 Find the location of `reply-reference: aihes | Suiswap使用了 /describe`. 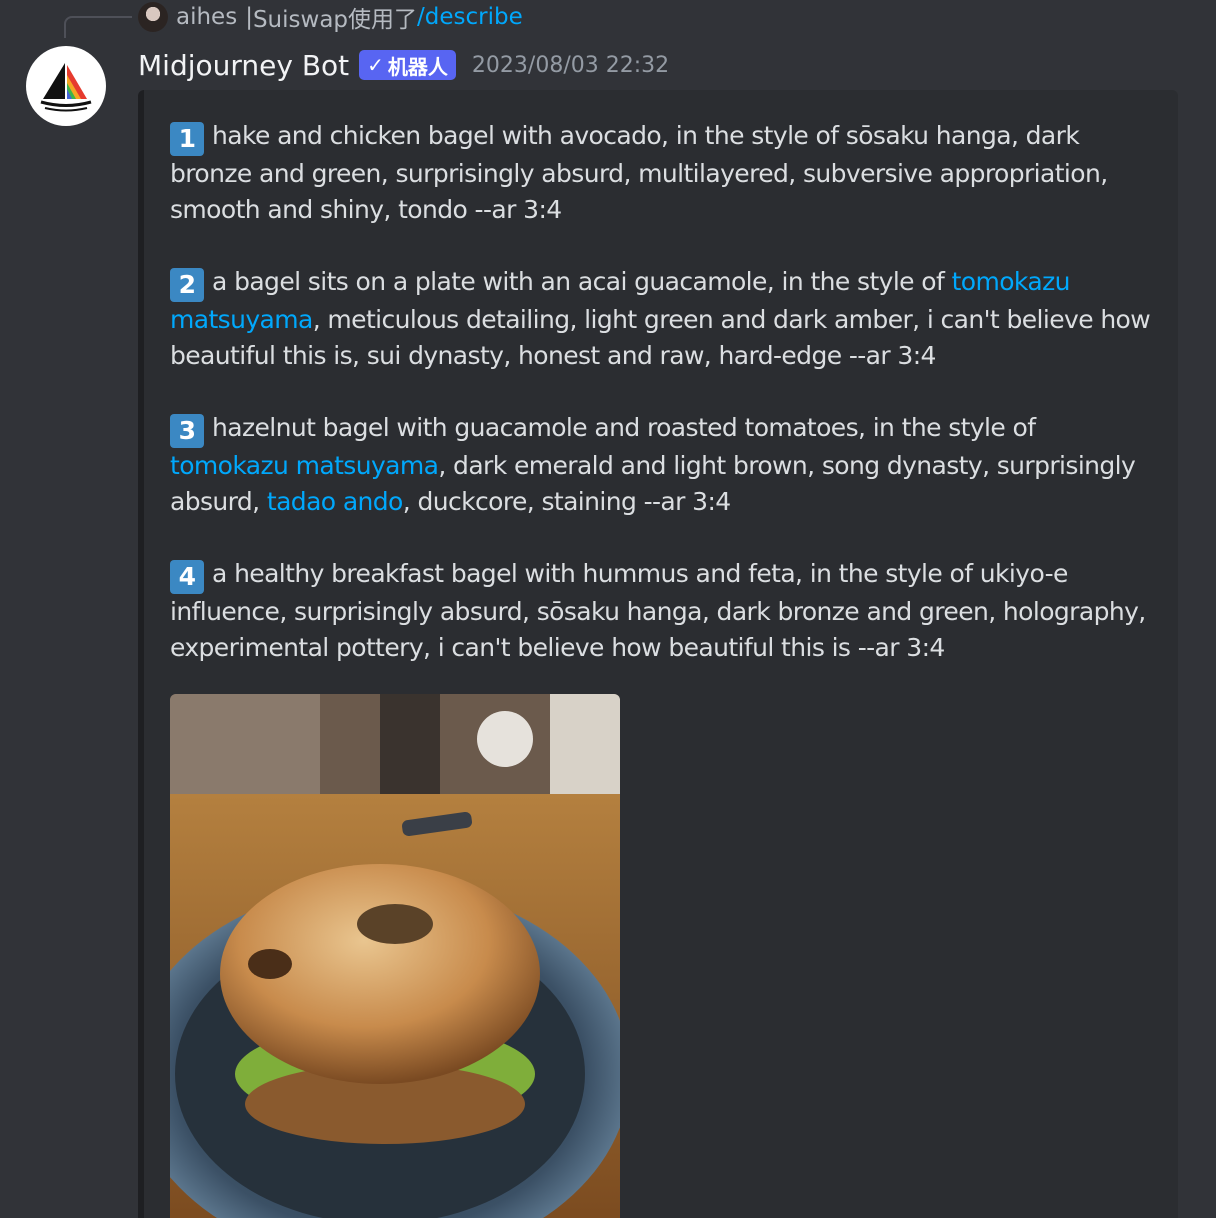

reply-reference: aihes | Suiswap使用了 /describe is located at coordinates (330, 17).